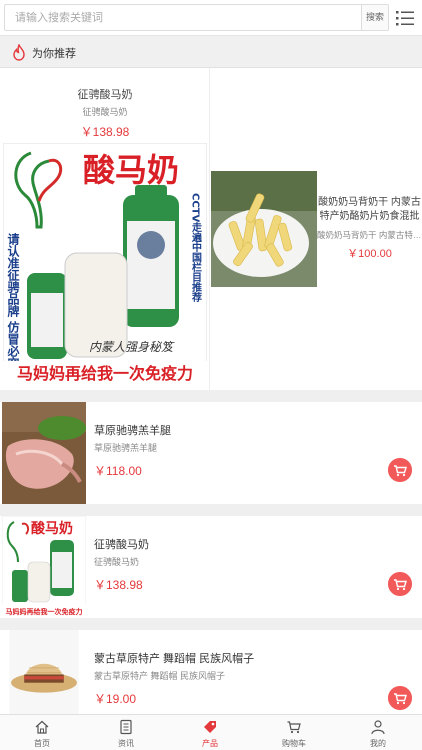 The image size is (422, 750). I want to click on nav-item-home: 首页, so click(42, 732).